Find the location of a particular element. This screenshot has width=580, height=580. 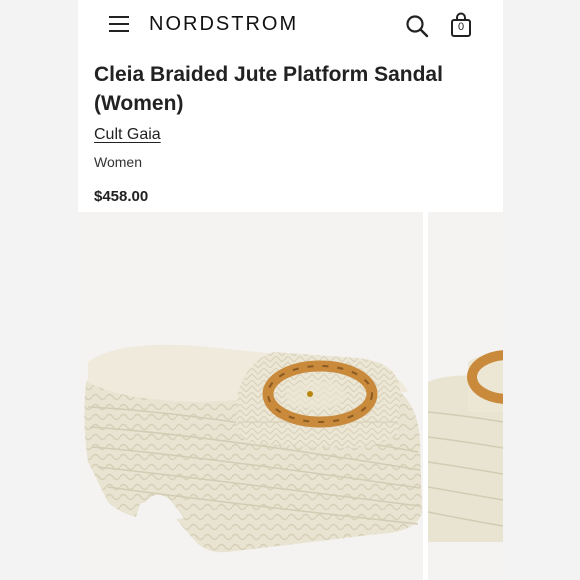

right-margin is located at coordinates (541, 290).